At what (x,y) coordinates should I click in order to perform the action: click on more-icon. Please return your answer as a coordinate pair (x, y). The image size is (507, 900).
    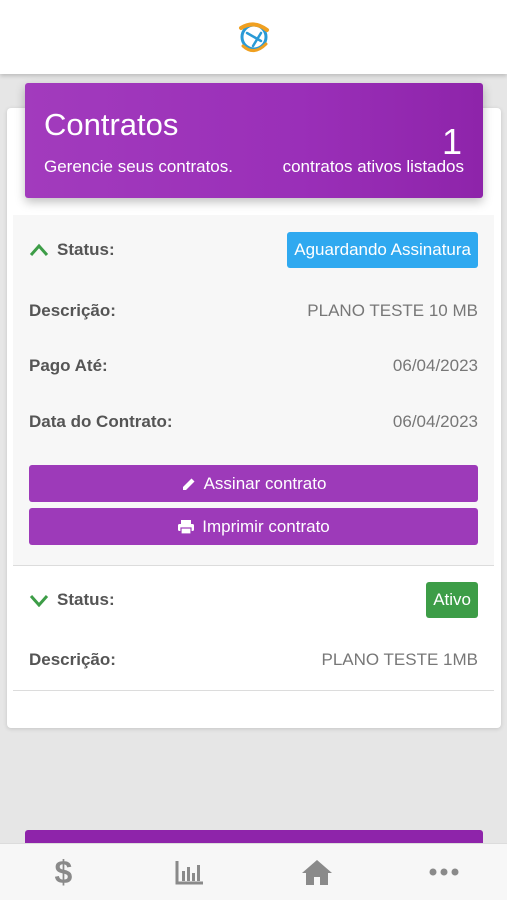
    Looking at the image, I should click on (444, 872).